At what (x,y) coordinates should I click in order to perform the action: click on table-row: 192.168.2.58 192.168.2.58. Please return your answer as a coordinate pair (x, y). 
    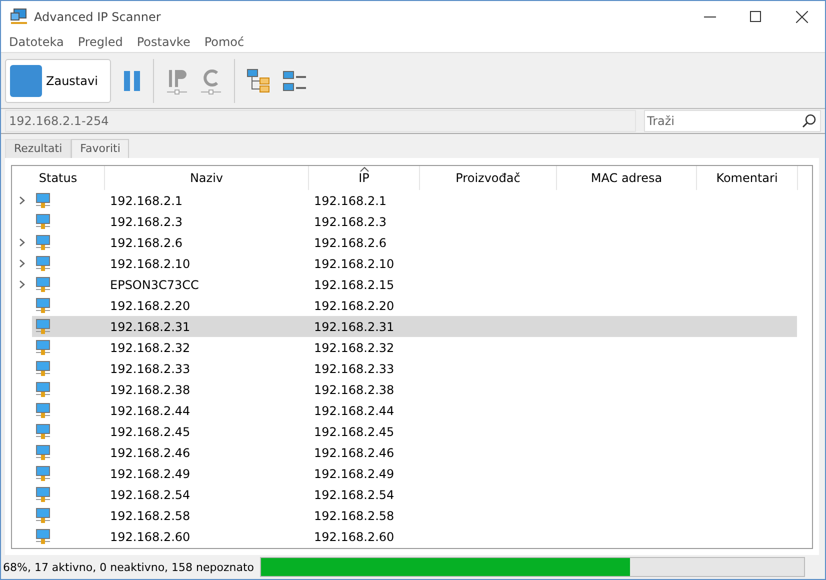
    Looking at the image, I should click on (414, 515).